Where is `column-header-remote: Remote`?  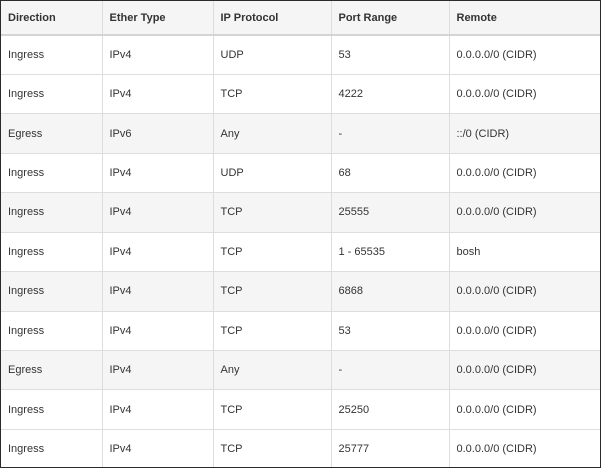
column-header-remote: Remote is located at coordinates (524, 18).